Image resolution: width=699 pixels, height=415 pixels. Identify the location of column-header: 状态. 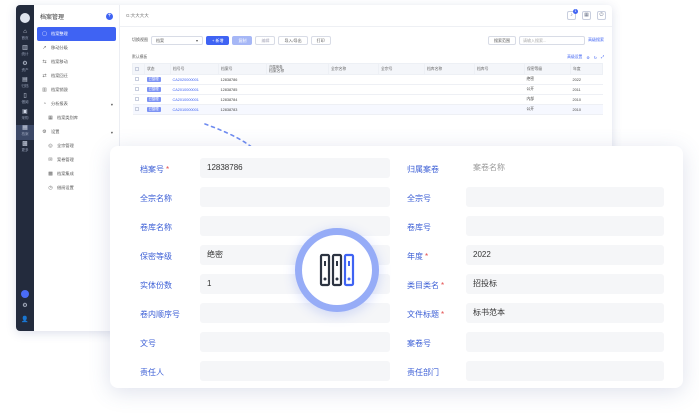
(157, 69).